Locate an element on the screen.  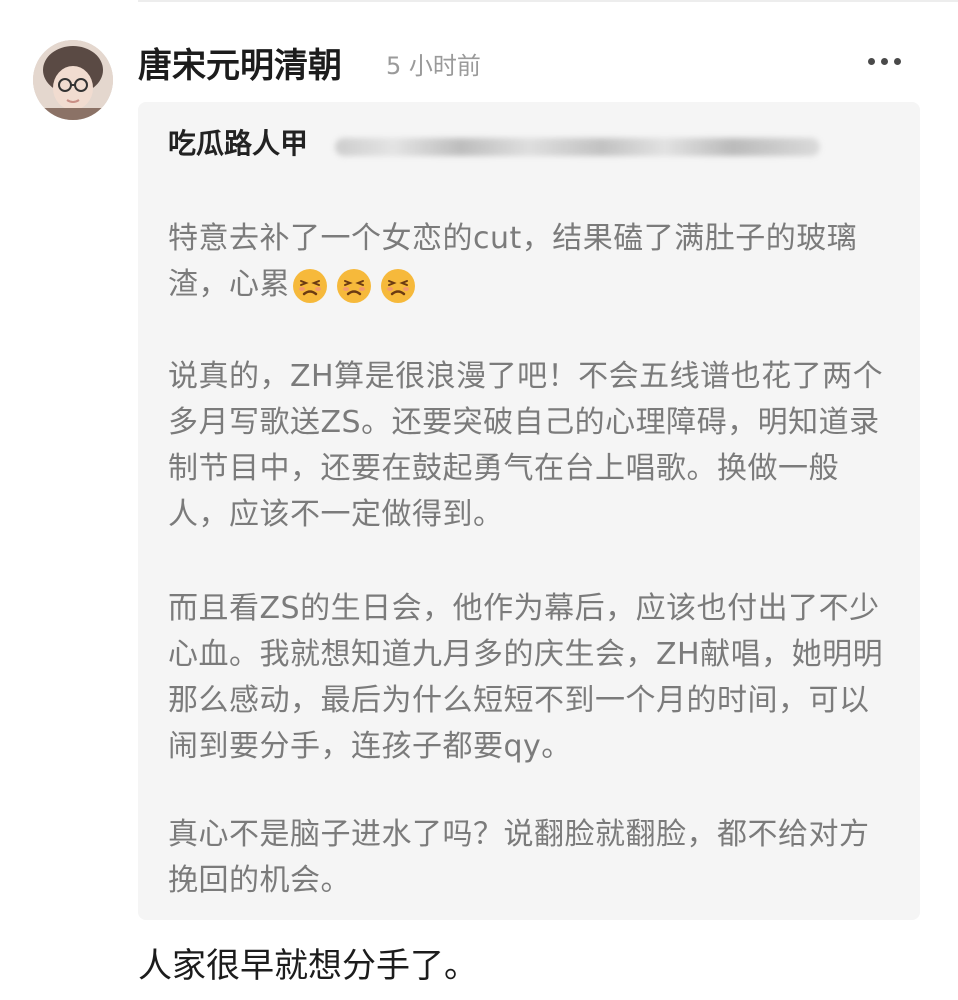
emoji-group is located at coordinates (354, 286).